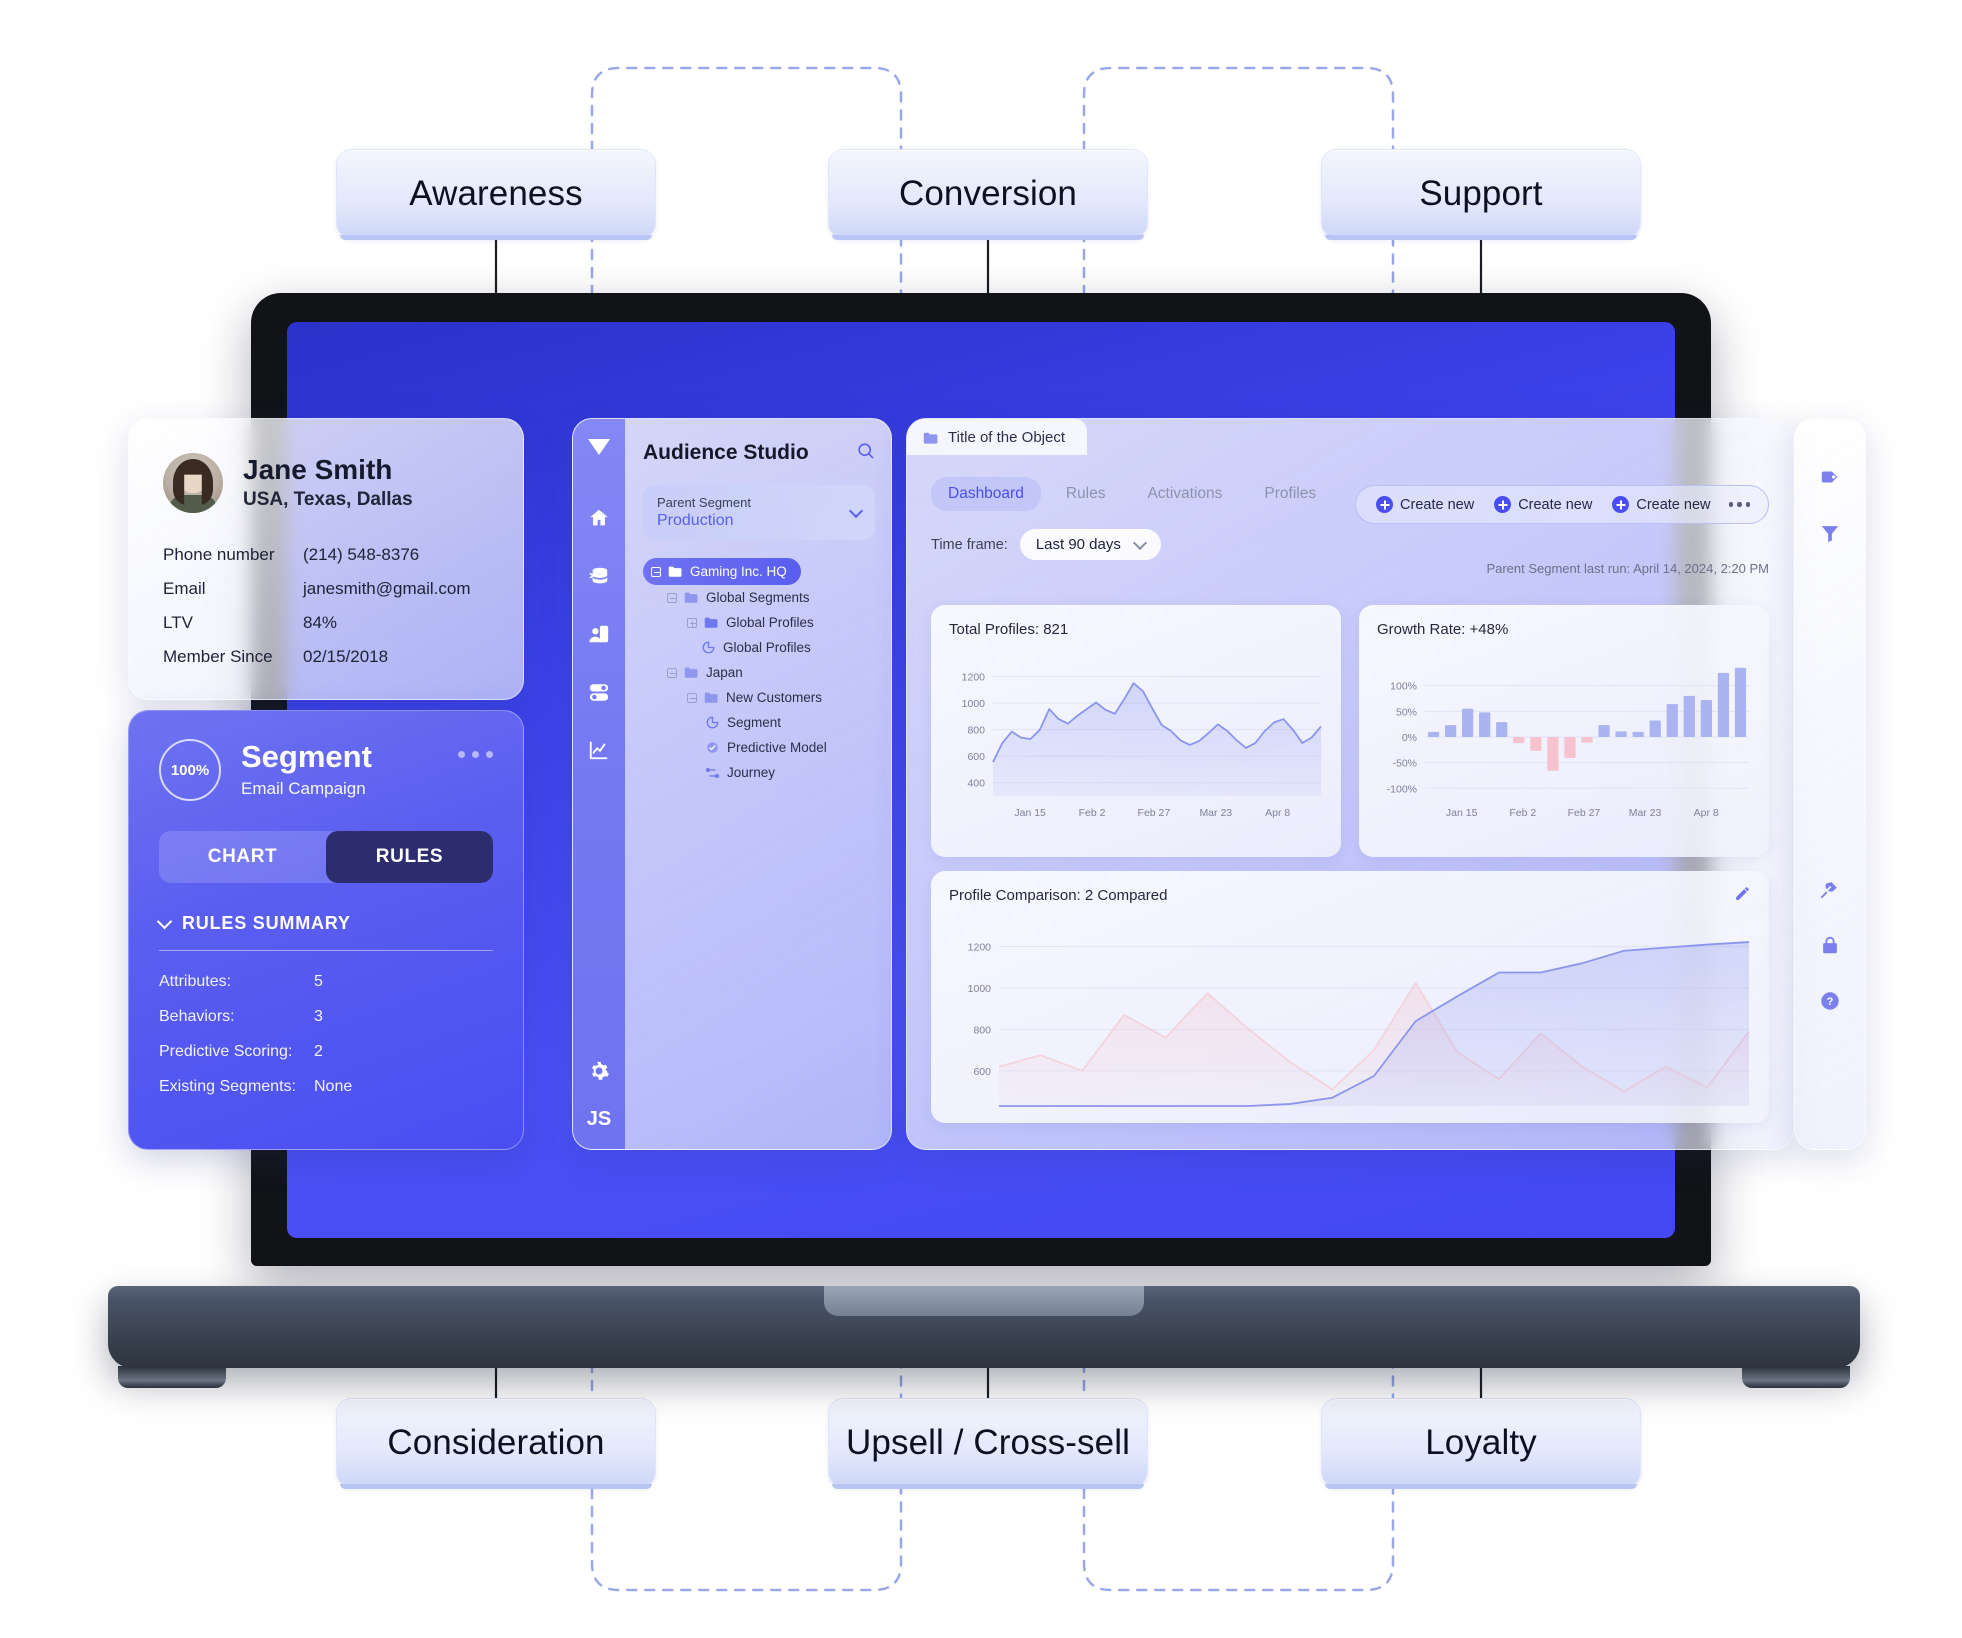 This screenshot has height=1638, width=1962. I want to click on flow-node-conversion: Conversion, so click(988, 194).